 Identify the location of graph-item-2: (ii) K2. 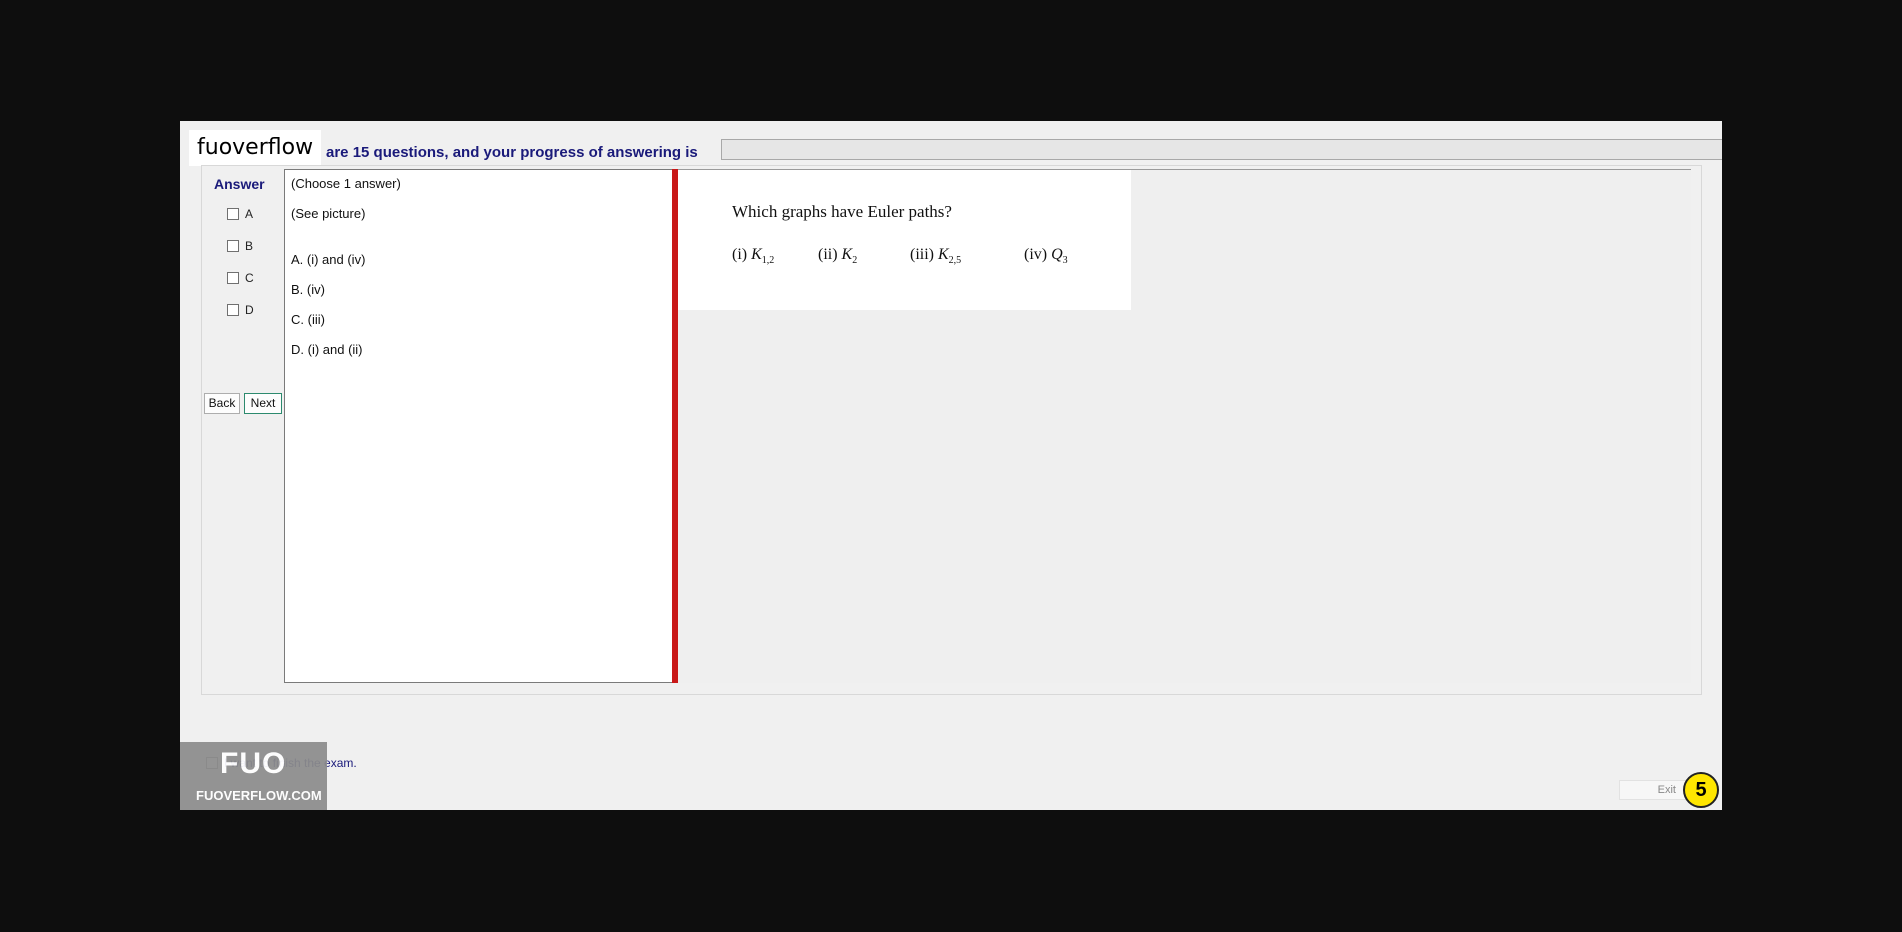
(837, 256).